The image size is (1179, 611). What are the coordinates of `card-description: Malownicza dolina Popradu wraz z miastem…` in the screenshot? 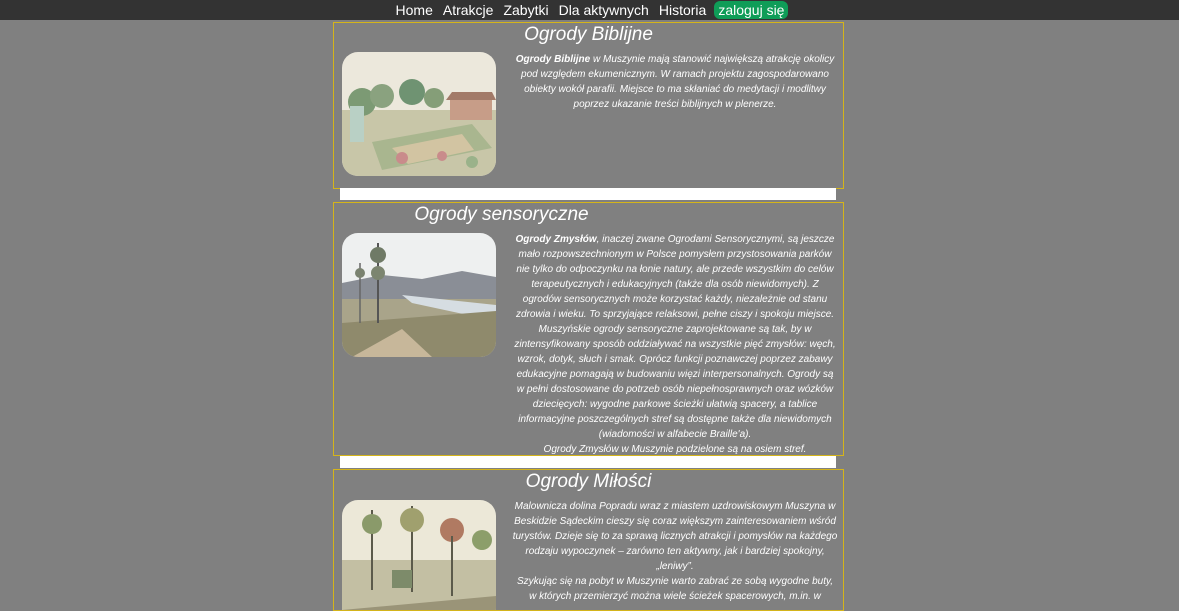 It's located at (675, 551).